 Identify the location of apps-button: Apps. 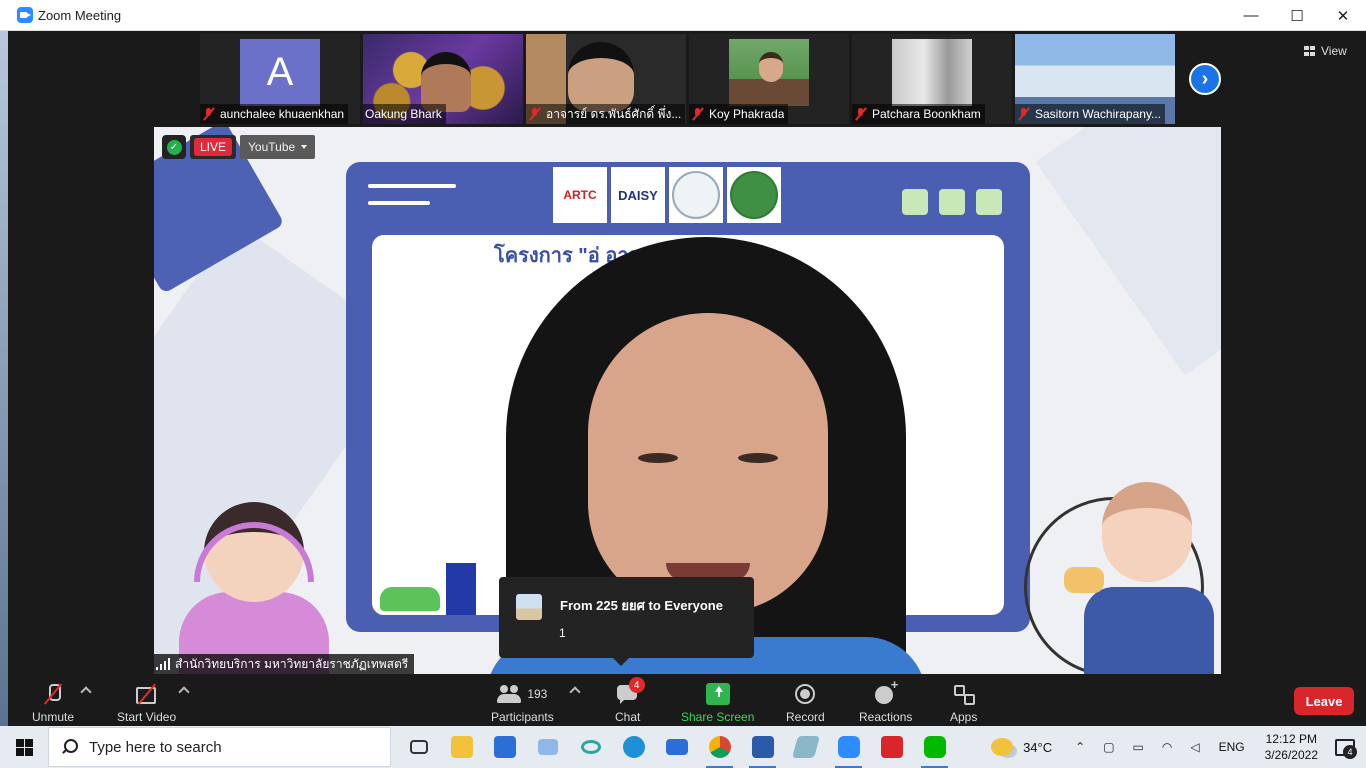
(963, 701).